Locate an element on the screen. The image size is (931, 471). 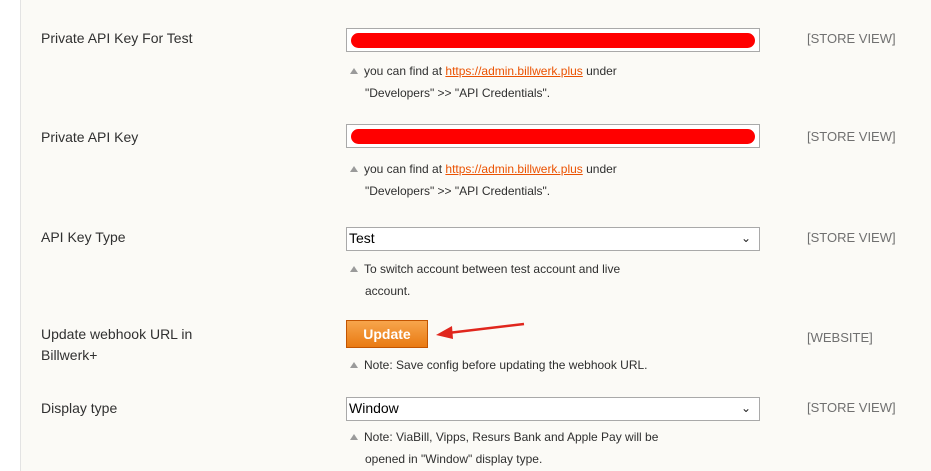
select-value: Window is located at coordinates (374, 408).